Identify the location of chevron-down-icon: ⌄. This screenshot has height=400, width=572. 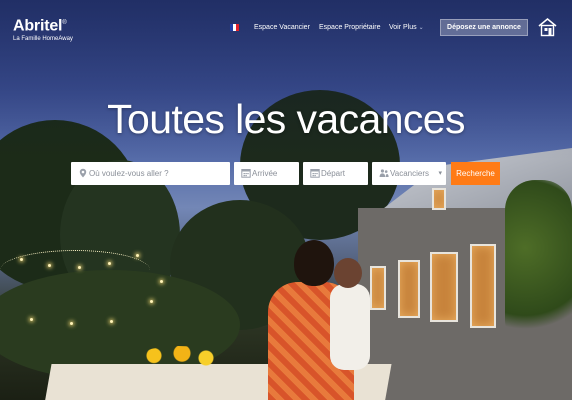
(421, 28).